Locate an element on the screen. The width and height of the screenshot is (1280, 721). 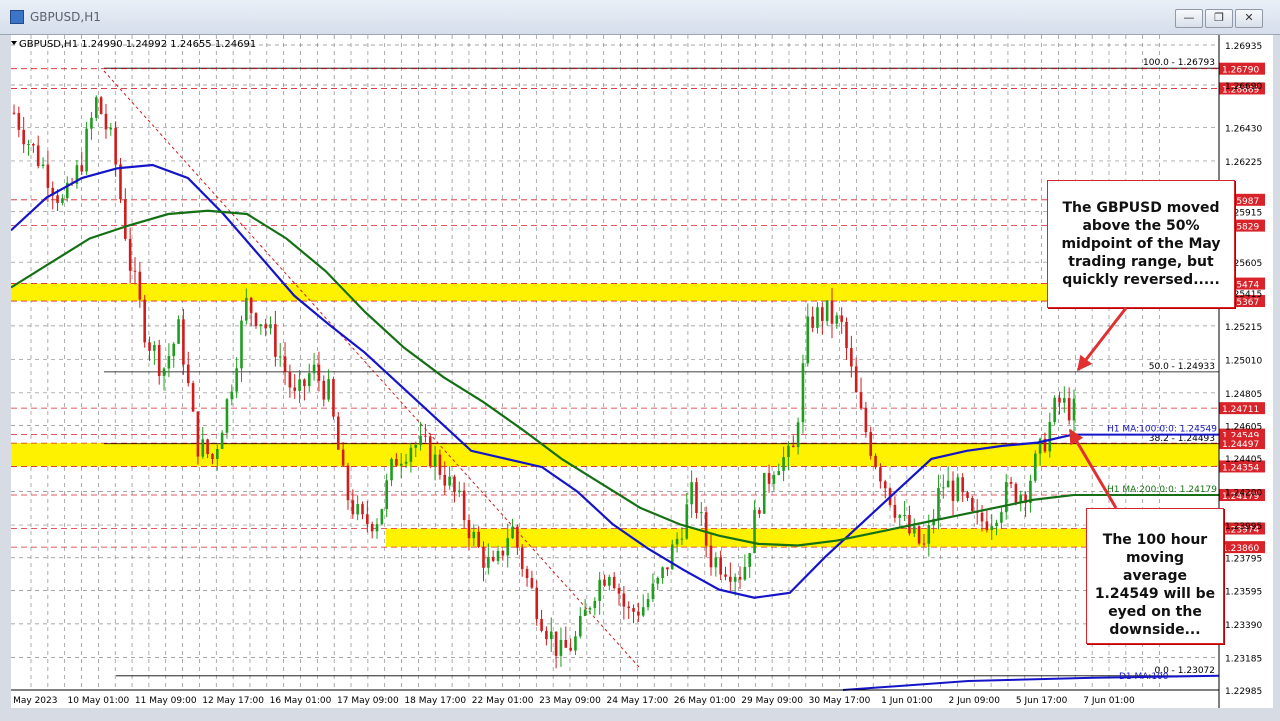
y-tick-label: 1.26935 is located at coordinates (1243, 47).